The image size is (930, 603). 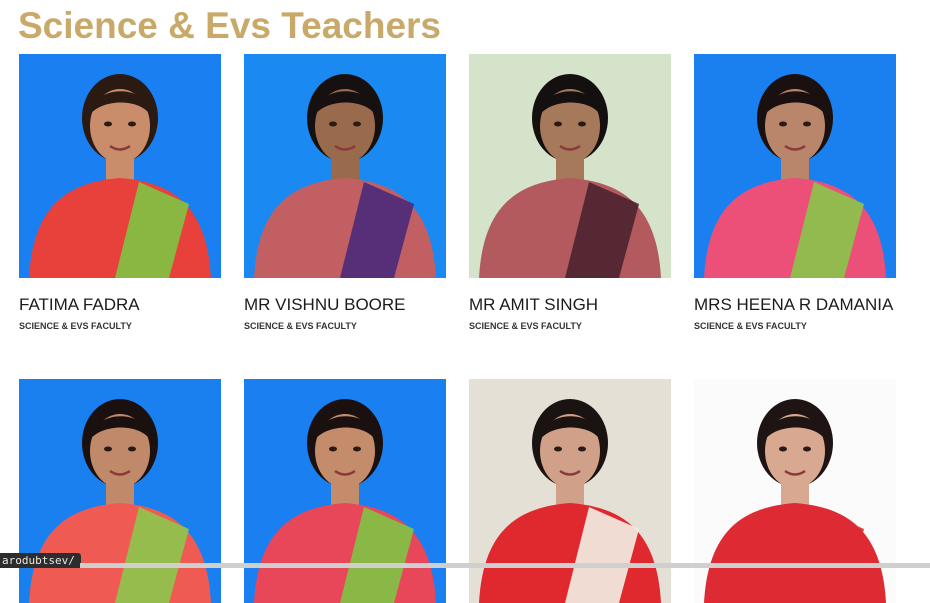 I want to click on teacher-card: MR AMIT SINGH SCIENCE & EVS FACULTY, so click(x=570, y=193).